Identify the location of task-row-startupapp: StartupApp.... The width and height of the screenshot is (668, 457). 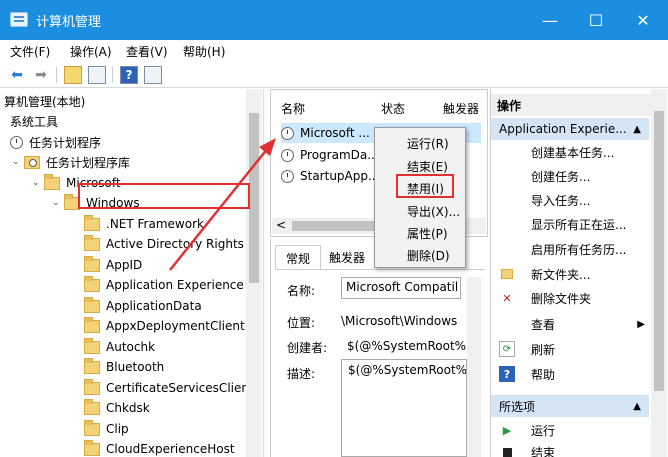
(330, 176).